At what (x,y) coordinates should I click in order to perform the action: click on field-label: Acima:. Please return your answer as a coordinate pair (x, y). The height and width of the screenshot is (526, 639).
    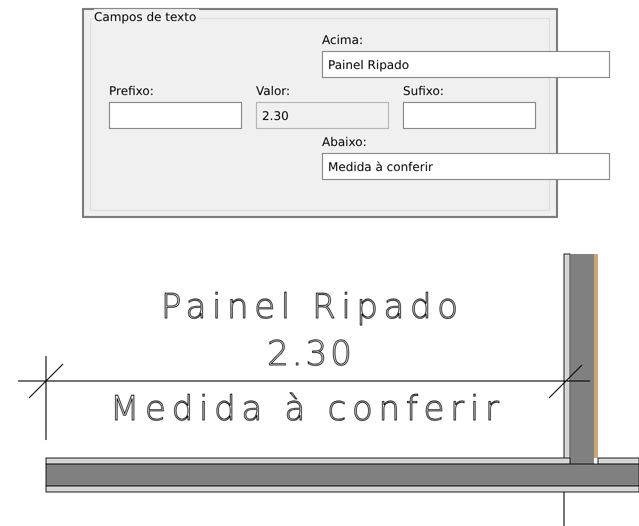
    Looking at the image, I should click on (343, 40).